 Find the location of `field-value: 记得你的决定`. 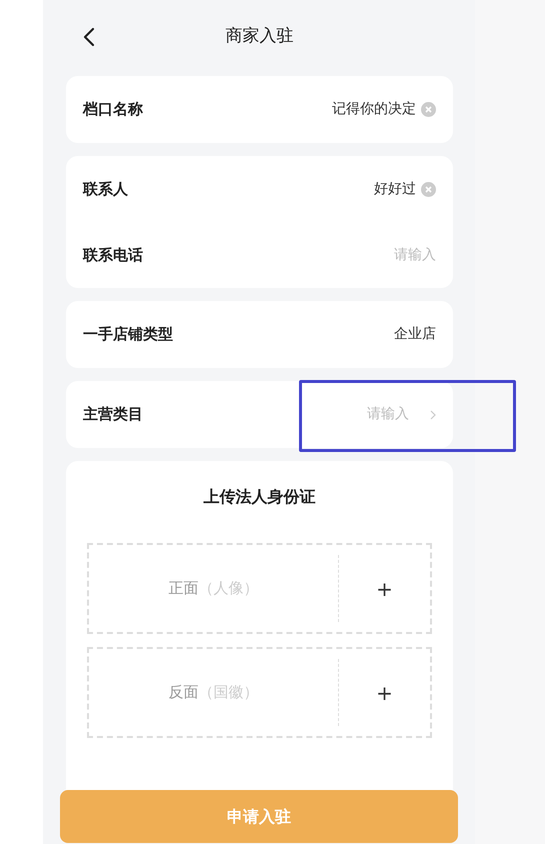

field-value: 记得你的决定 is located at coordinates (374, 109).